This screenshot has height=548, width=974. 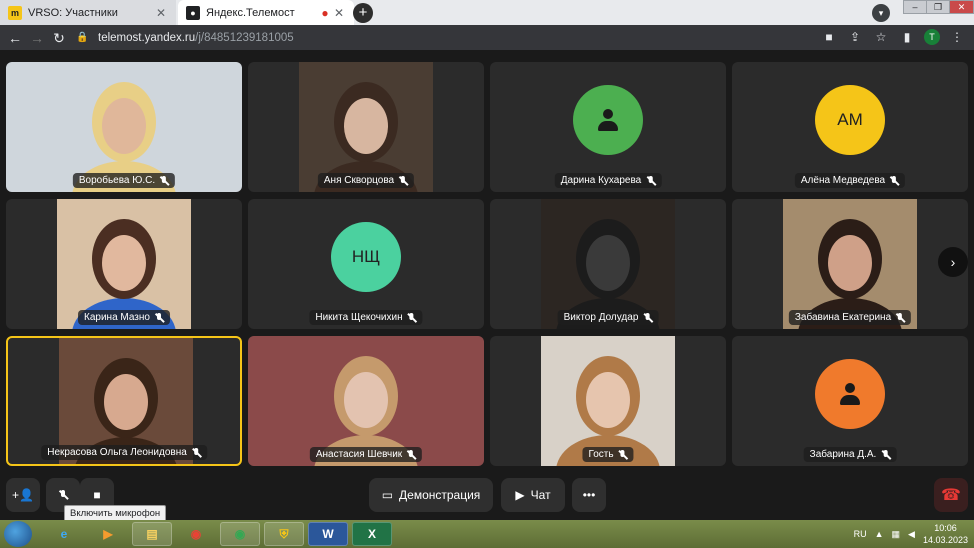 I want to click on media-player-icon: ▶, so click(x=108, y=534).